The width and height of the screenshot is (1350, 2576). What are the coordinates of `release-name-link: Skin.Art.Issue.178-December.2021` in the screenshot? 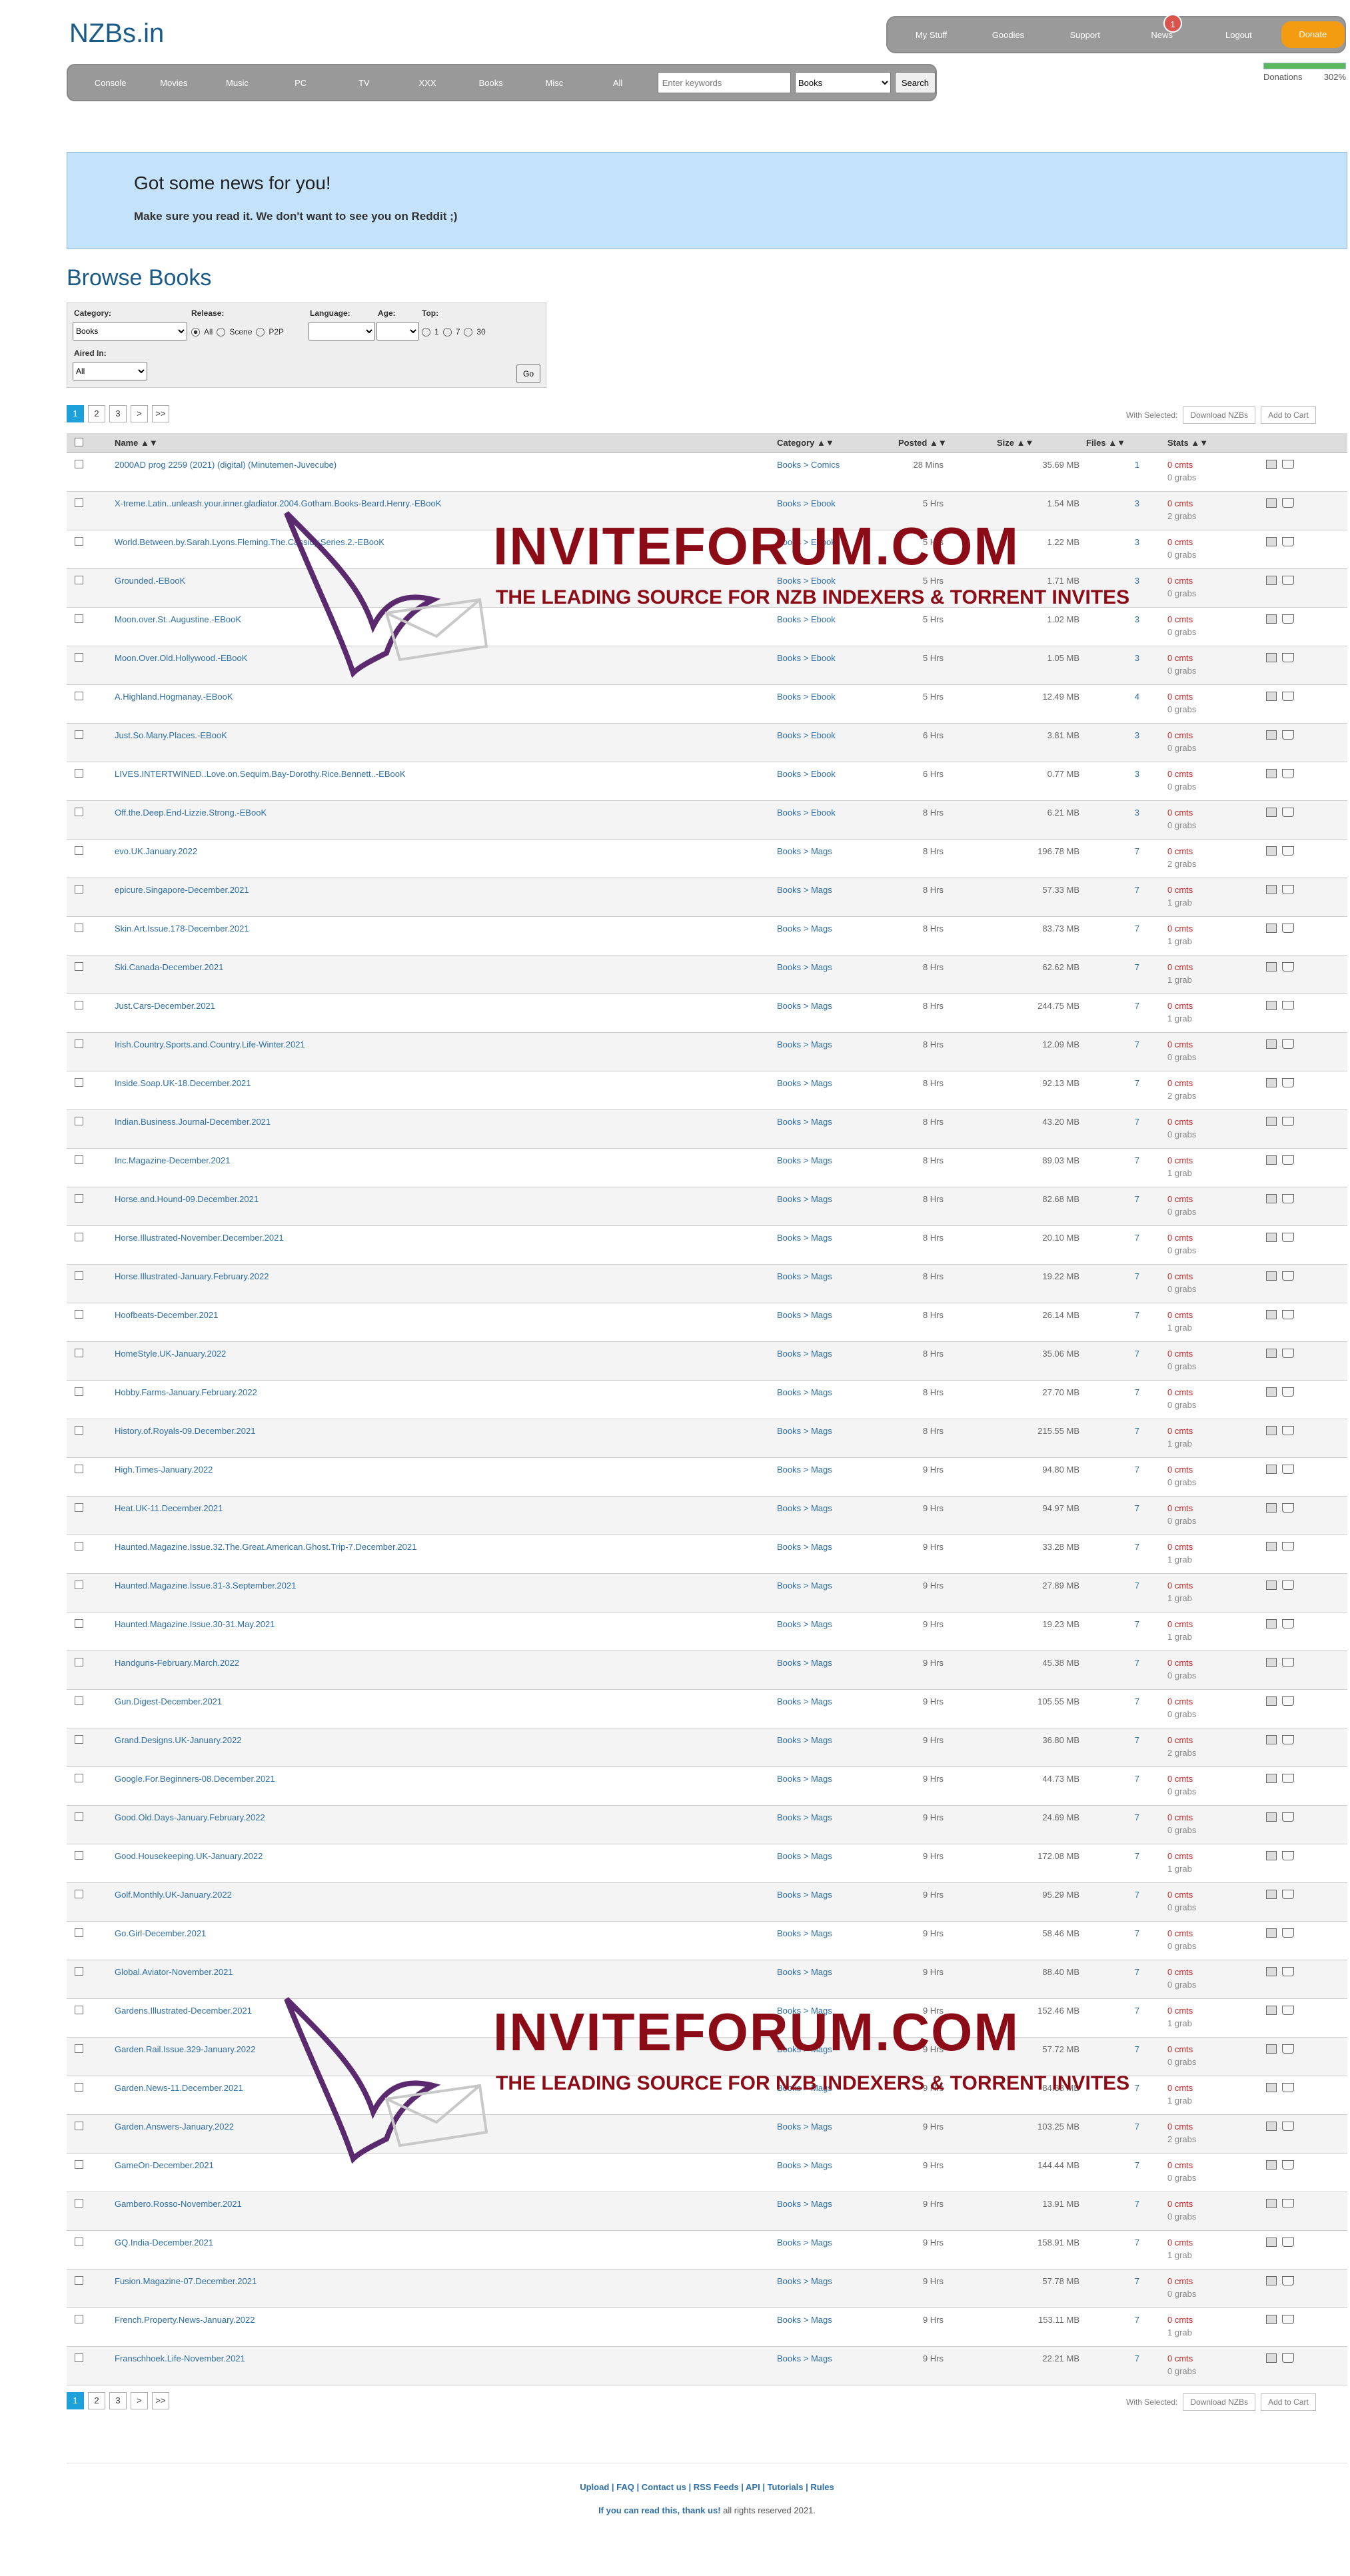 It's located at (182, 929).